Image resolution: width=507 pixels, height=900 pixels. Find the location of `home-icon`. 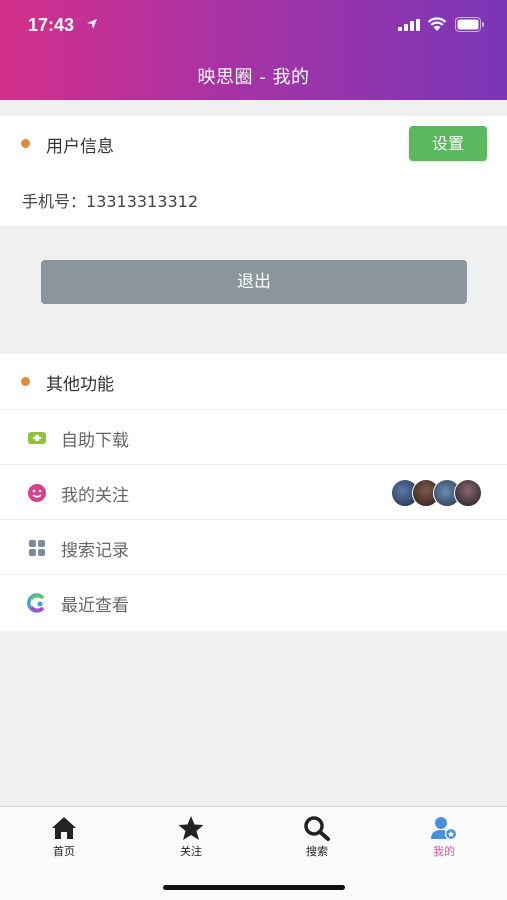

home-icon is located at coordinates (64, 828).